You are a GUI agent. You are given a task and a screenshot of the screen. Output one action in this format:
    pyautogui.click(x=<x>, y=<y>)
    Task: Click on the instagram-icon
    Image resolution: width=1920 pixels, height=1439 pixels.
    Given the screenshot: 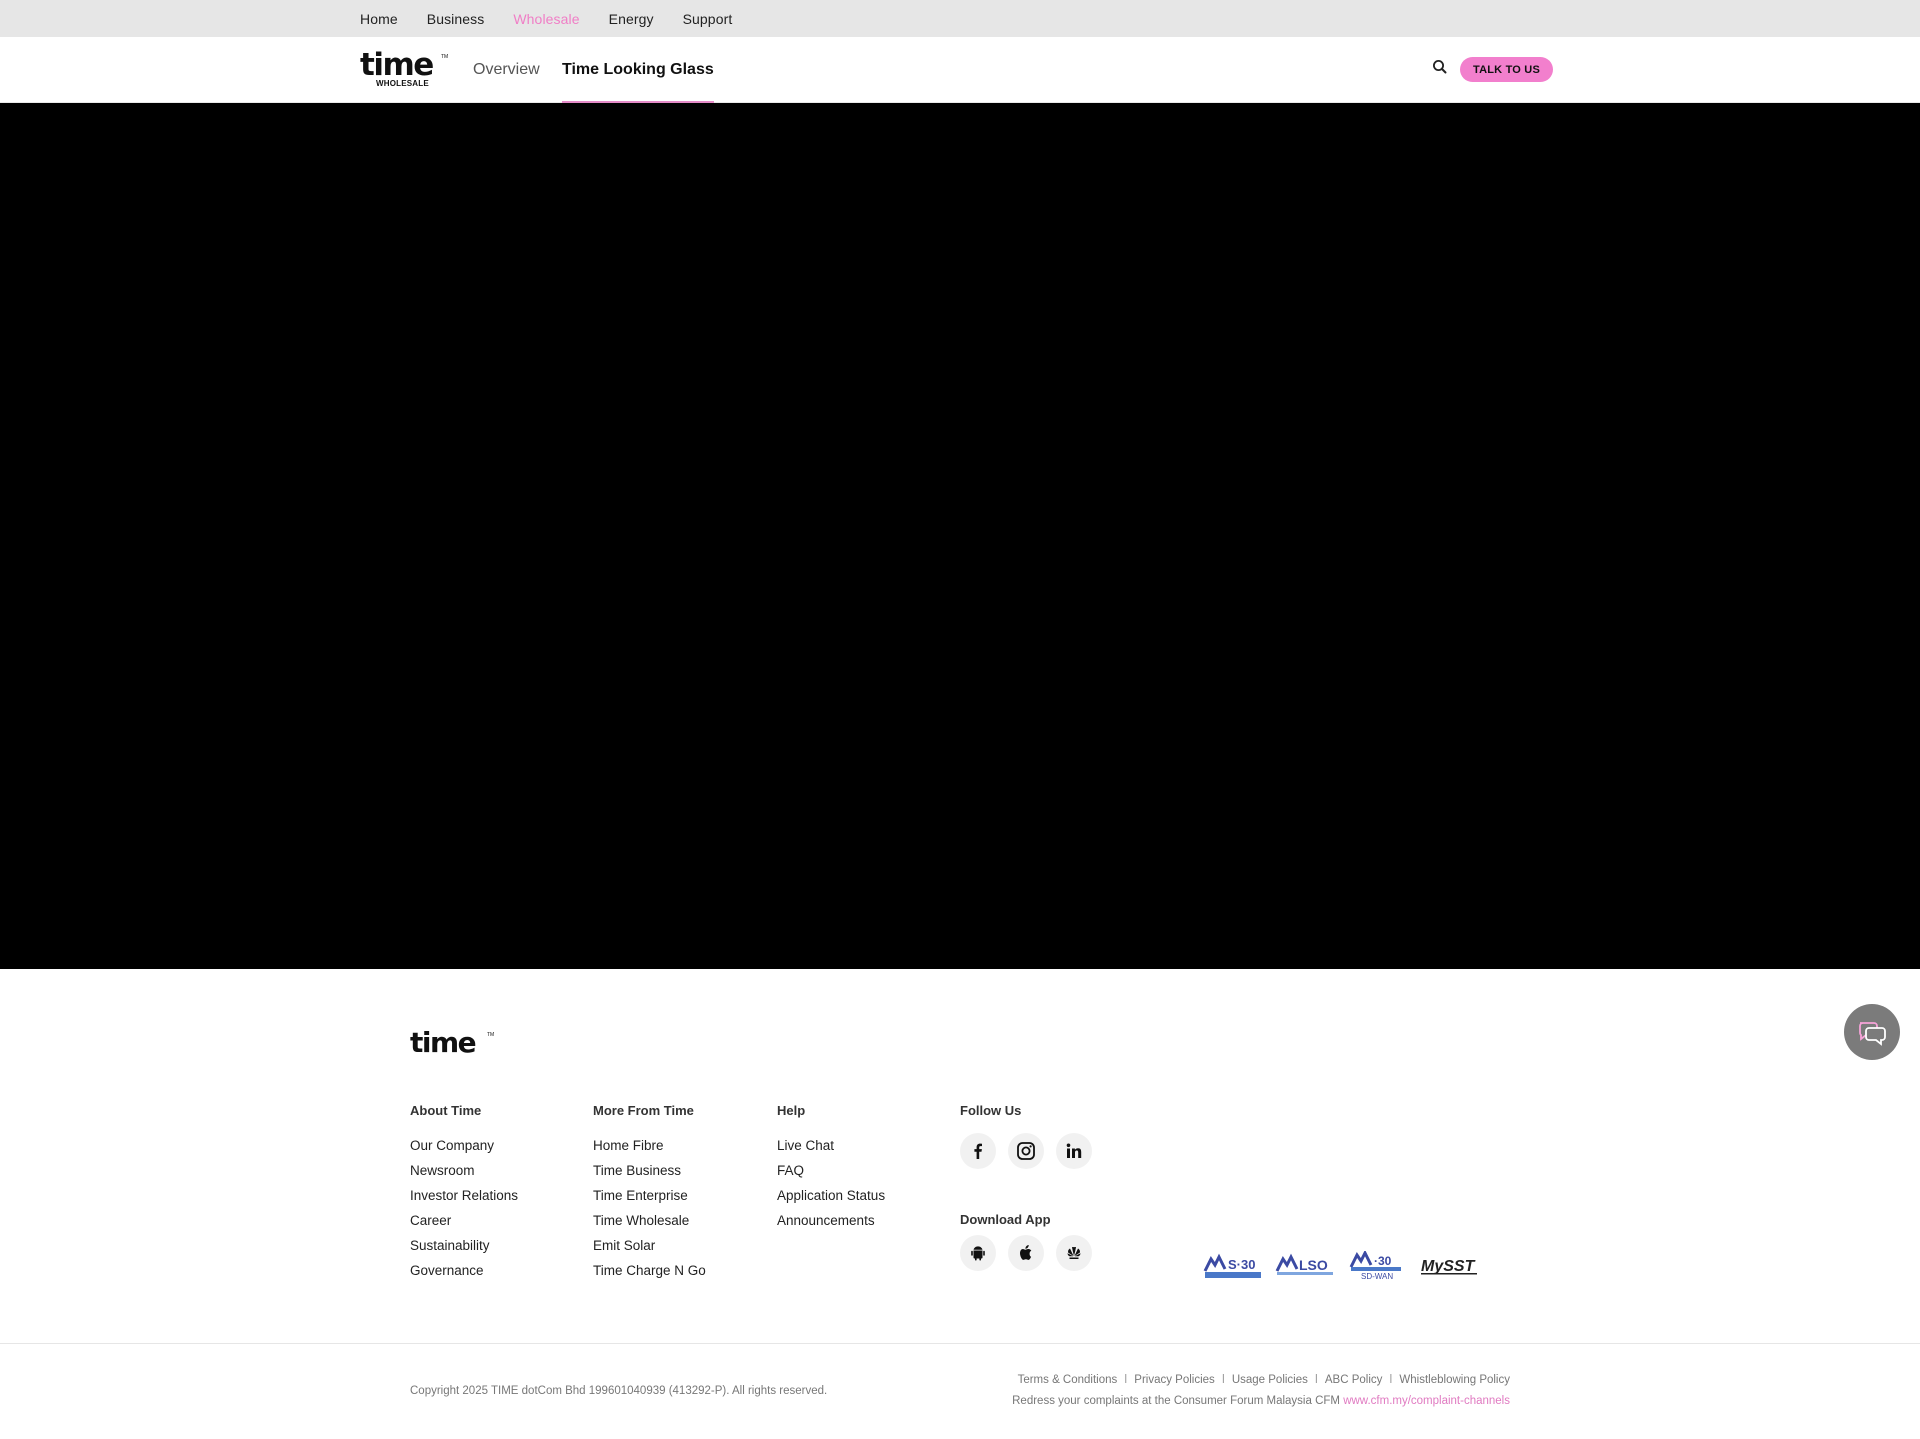 What is the action you would take?
    pyautogui.click(x=1026, y=1151)
    